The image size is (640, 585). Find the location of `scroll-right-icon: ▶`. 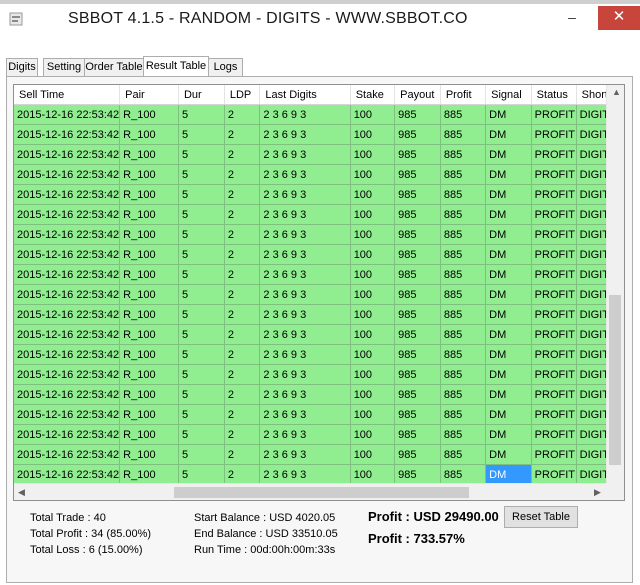

scroll-right-icon: ▶ is located at coordinates (597, 492).